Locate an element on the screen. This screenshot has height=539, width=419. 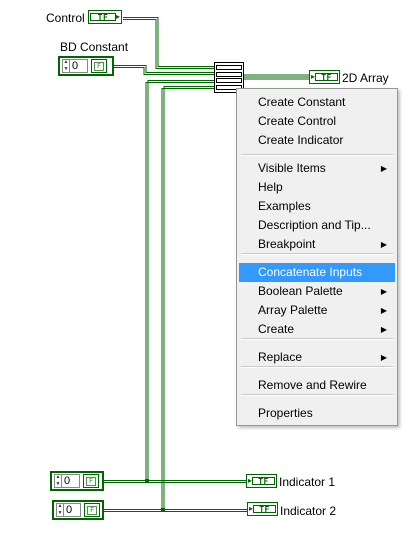
menu-item-create-constant: Create Constant is located at coordinates (317, 102).